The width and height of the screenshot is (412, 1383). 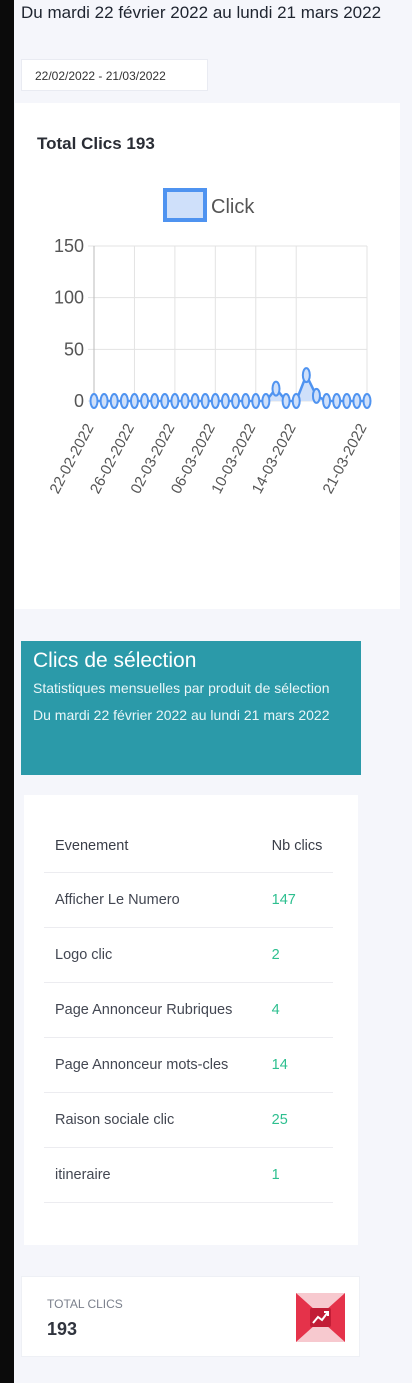 I want to click on table-row: Page Annonceur Rubriques 4, so click(x=188, y=1010).